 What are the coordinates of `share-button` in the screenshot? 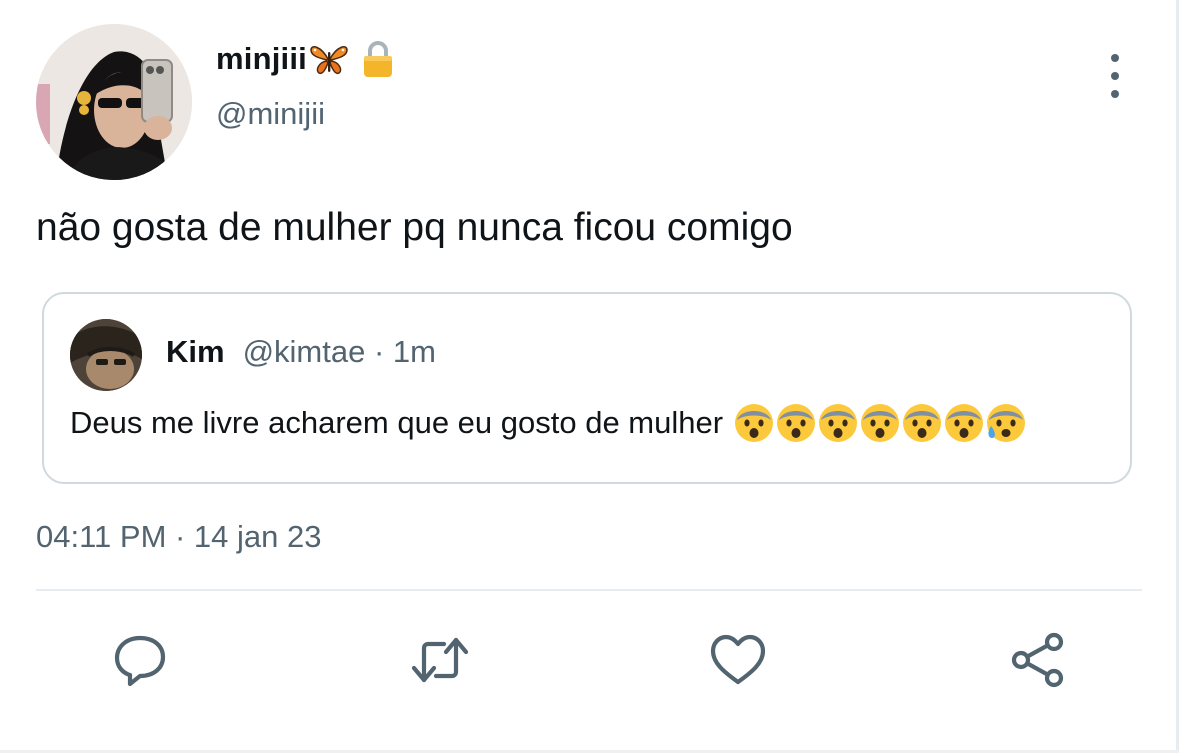 It's located at (1038, 660).